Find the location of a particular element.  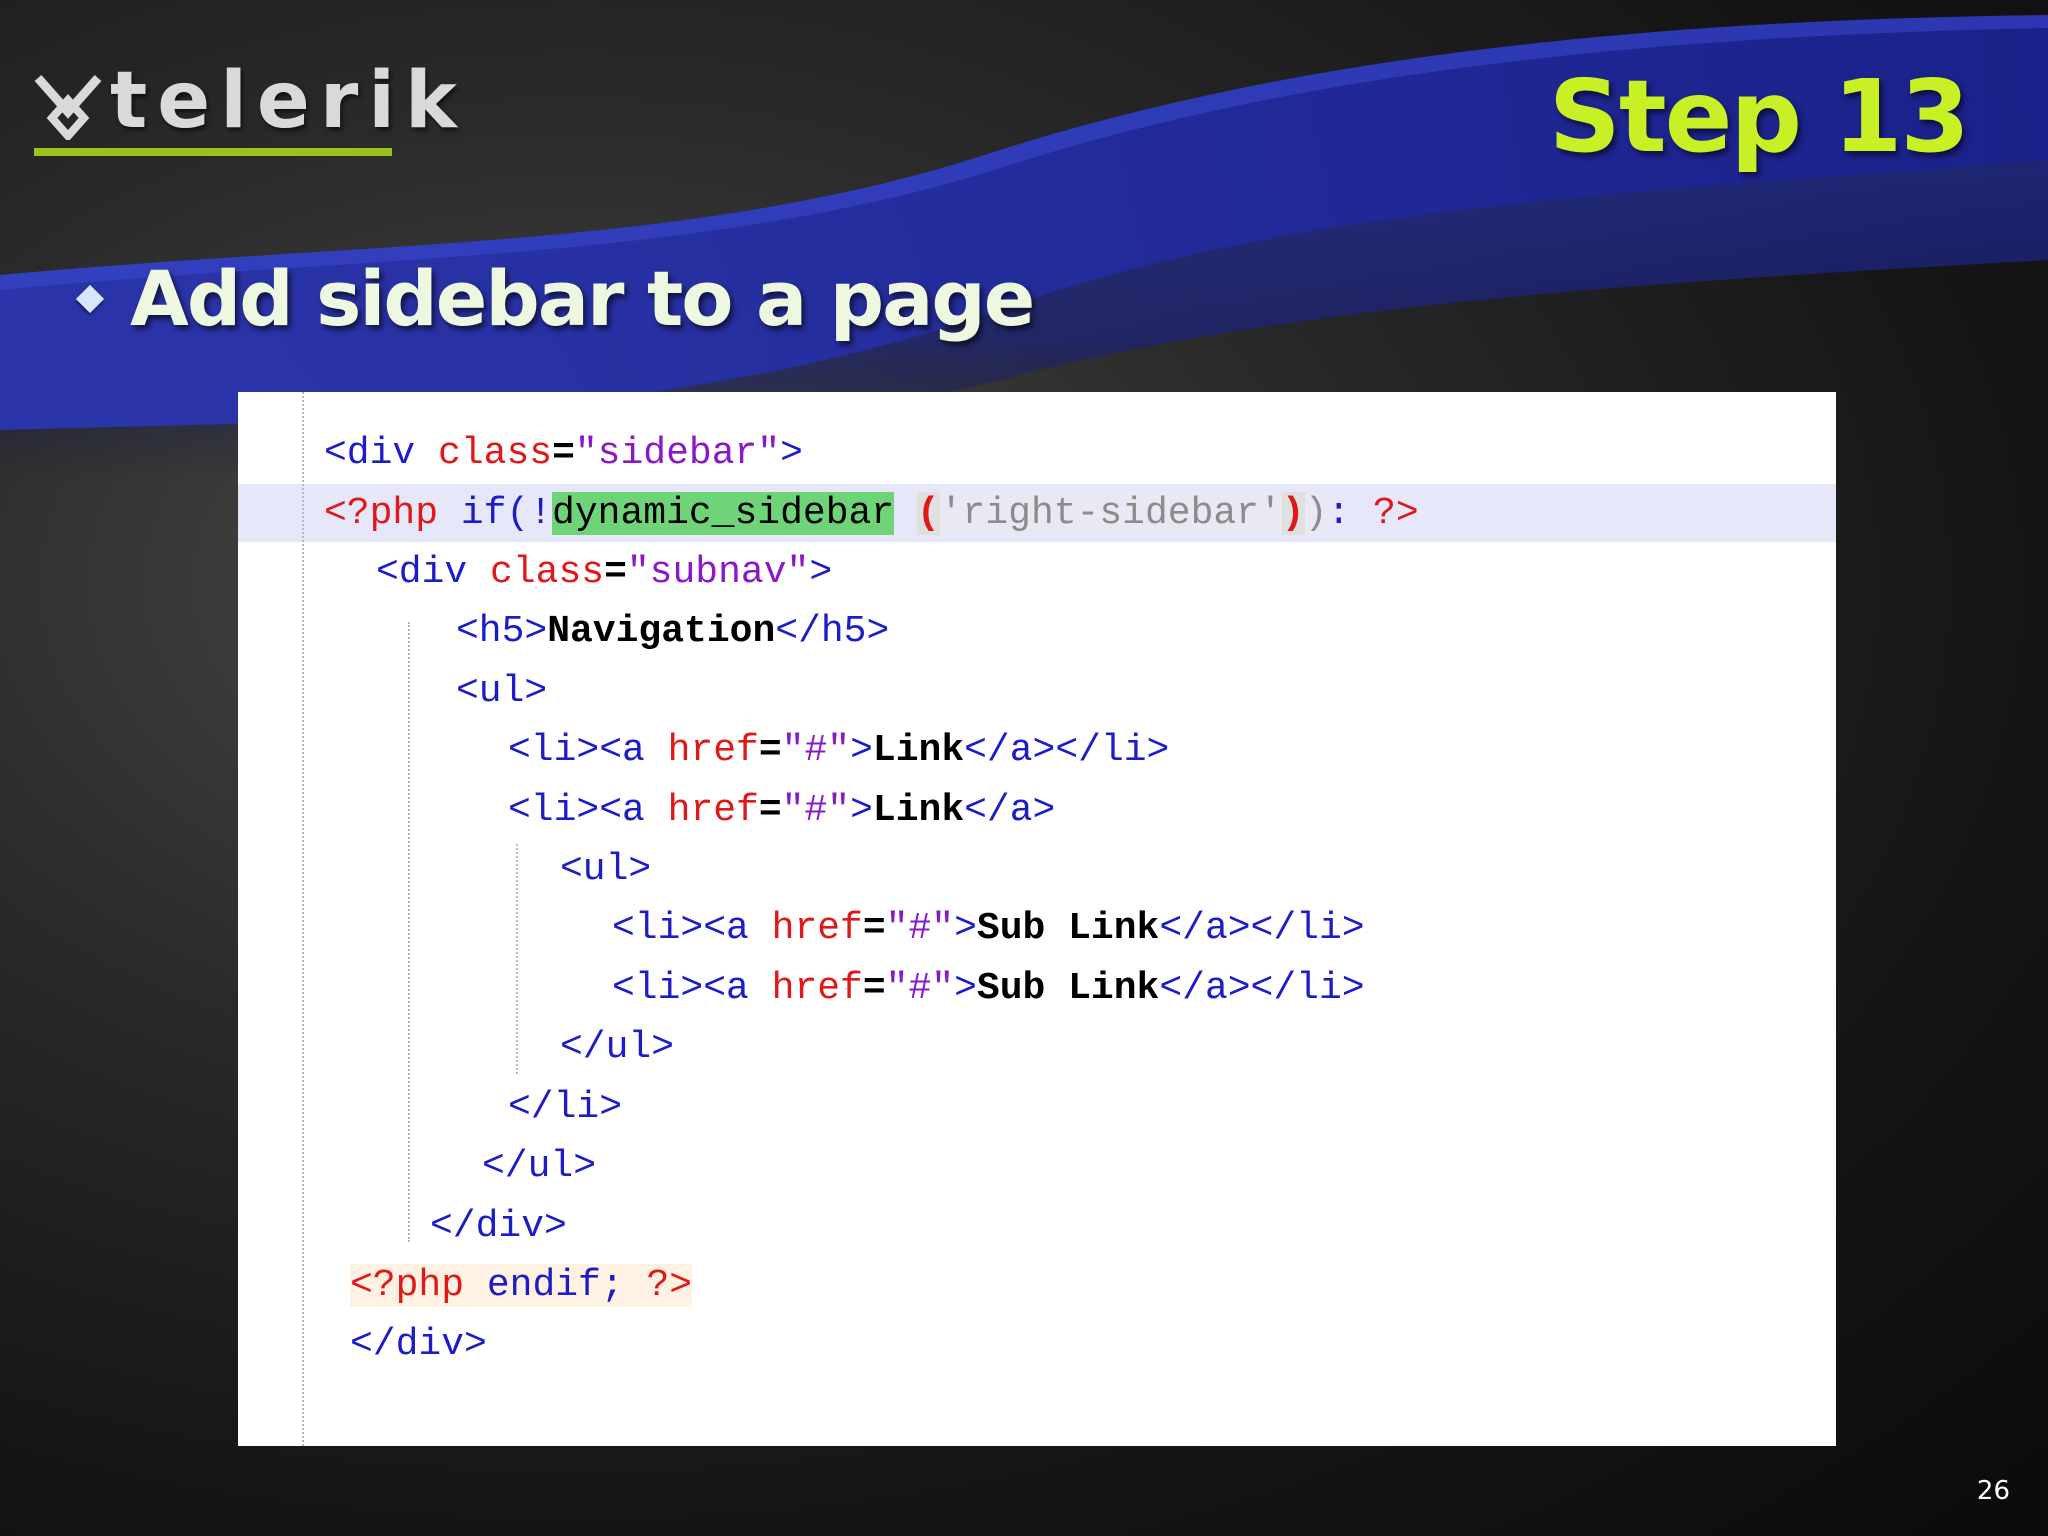

code-line: <div class="subnav"> is located at coordinates (604, 572).